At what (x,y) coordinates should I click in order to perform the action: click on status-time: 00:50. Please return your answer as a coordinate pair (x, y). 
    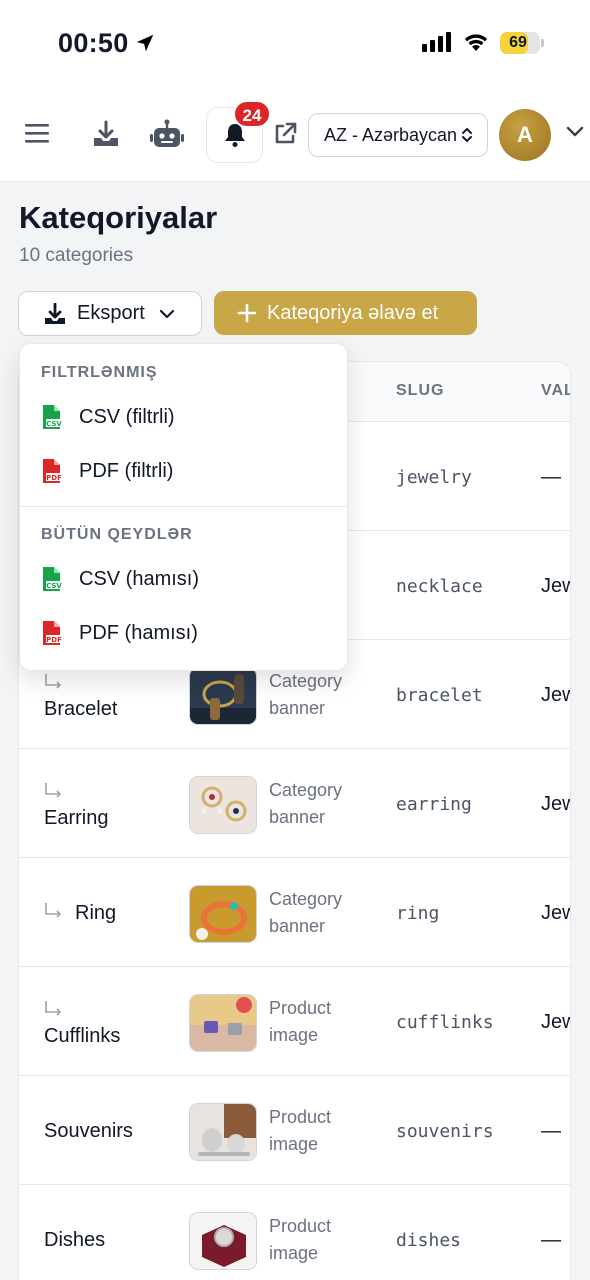
    Looking at the image, I should click on (93, 43).